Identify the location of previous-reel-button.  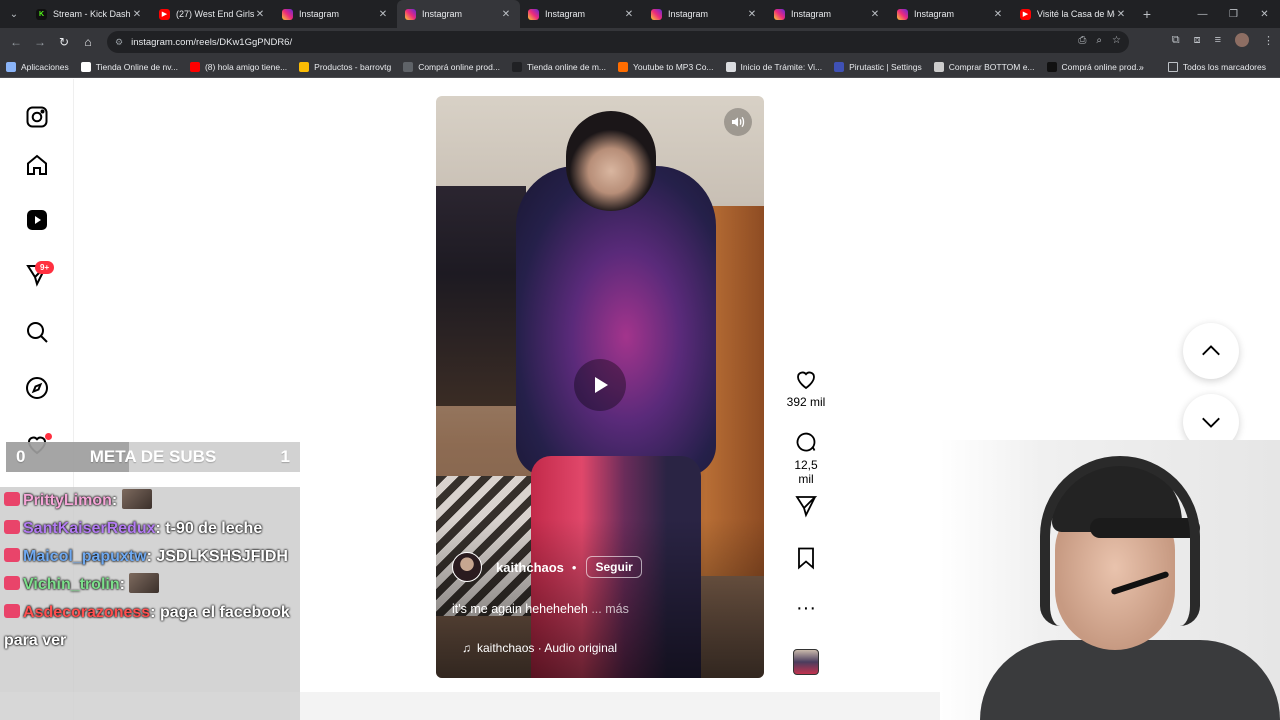
(1211, 351).